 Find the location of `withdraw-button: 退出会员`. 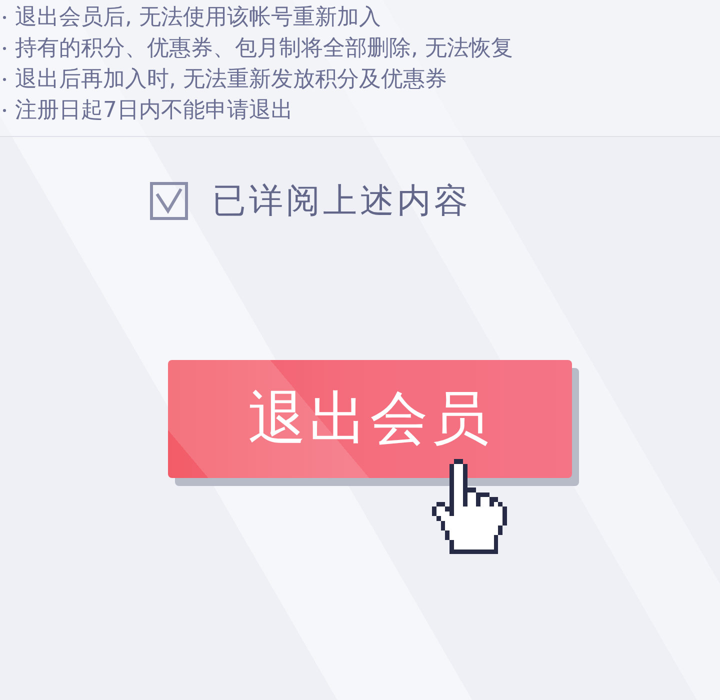

withdraw-button: 退出会员 is located at coordinates (370, 419).